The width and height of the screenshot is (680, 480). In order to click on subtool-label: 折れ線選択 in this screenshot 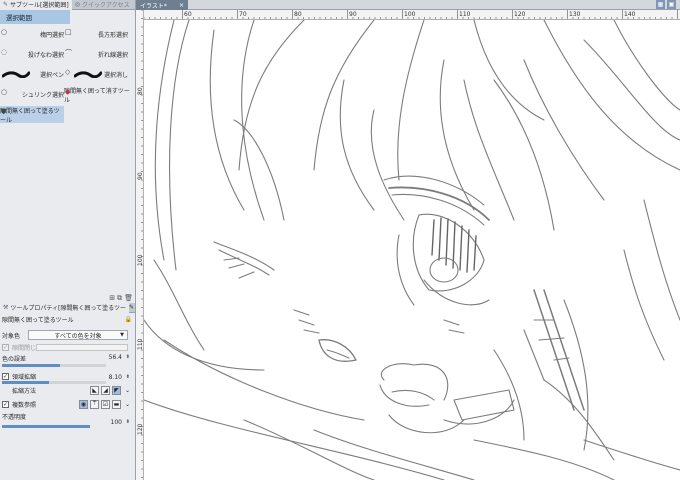, I will do `click(112, 55)`.